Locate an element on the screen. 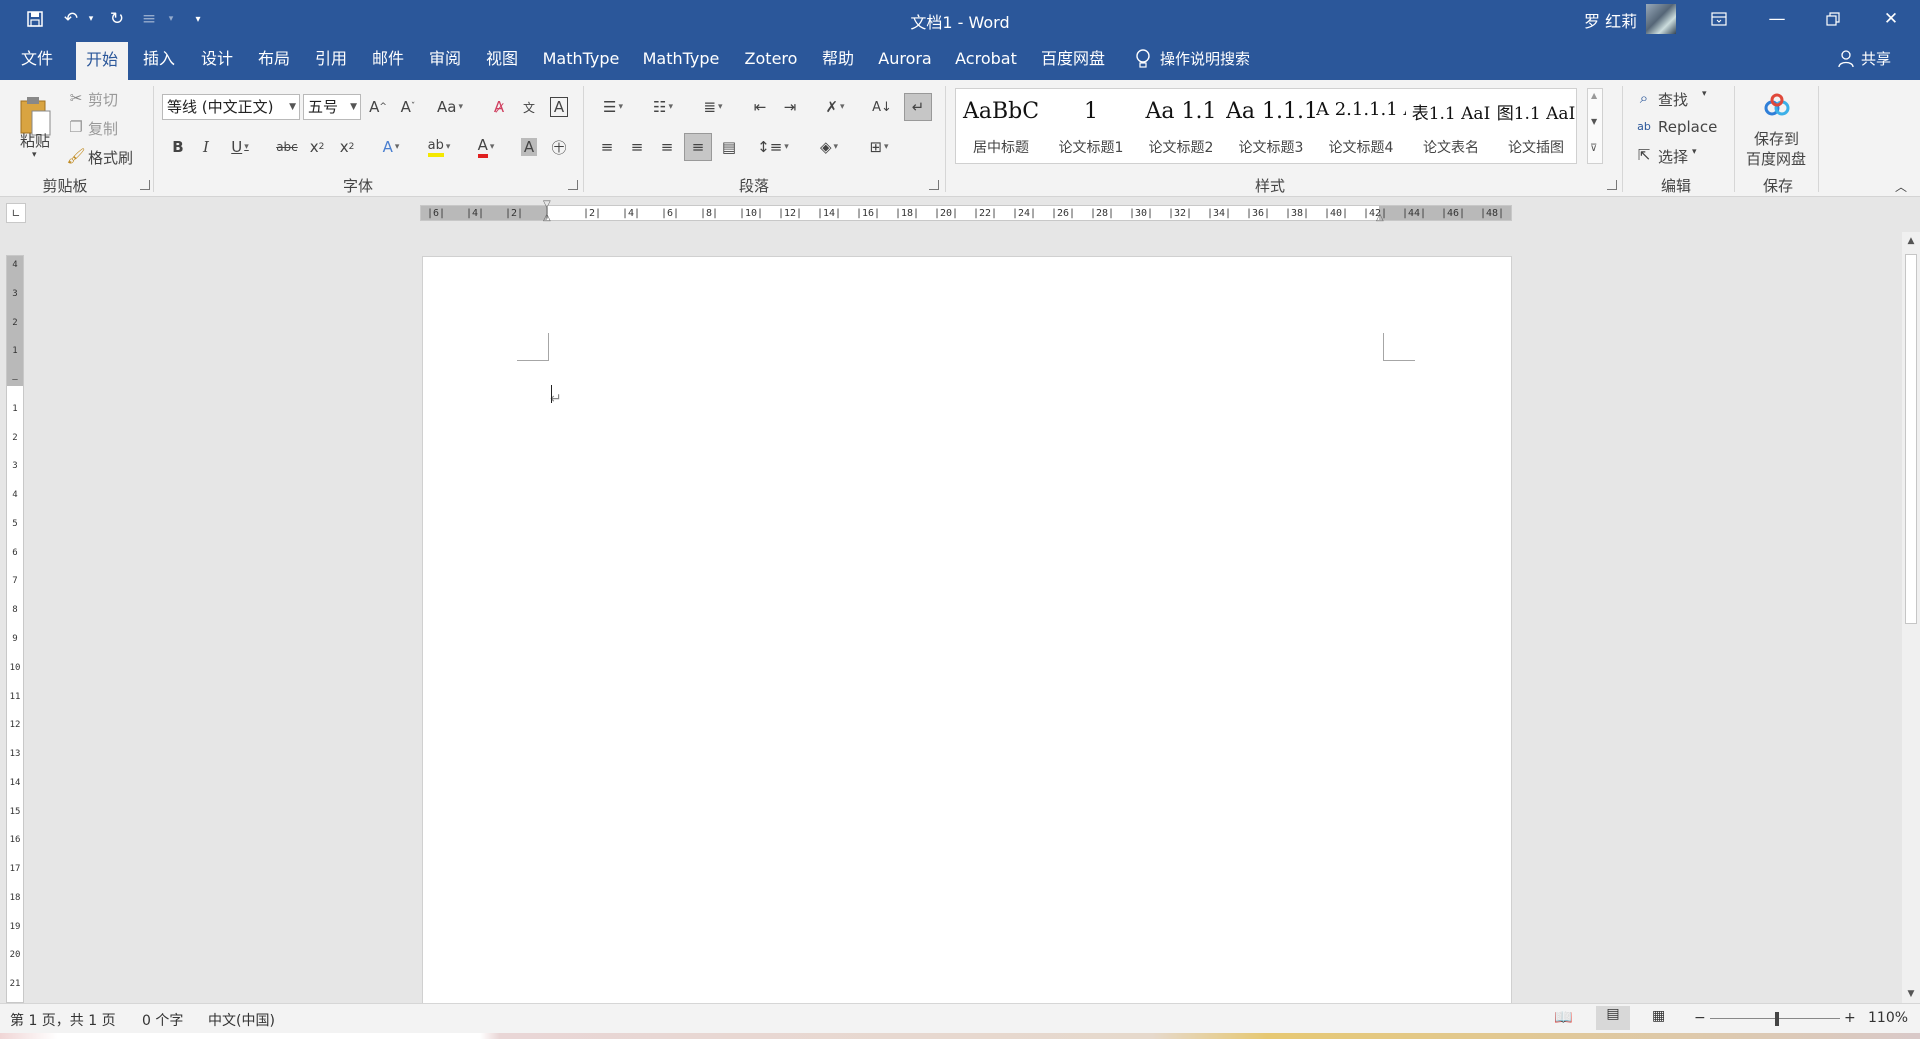 This screenshot has width=1920, height=1039. tab-review: 审阅 is located at coordinates (445, 59).